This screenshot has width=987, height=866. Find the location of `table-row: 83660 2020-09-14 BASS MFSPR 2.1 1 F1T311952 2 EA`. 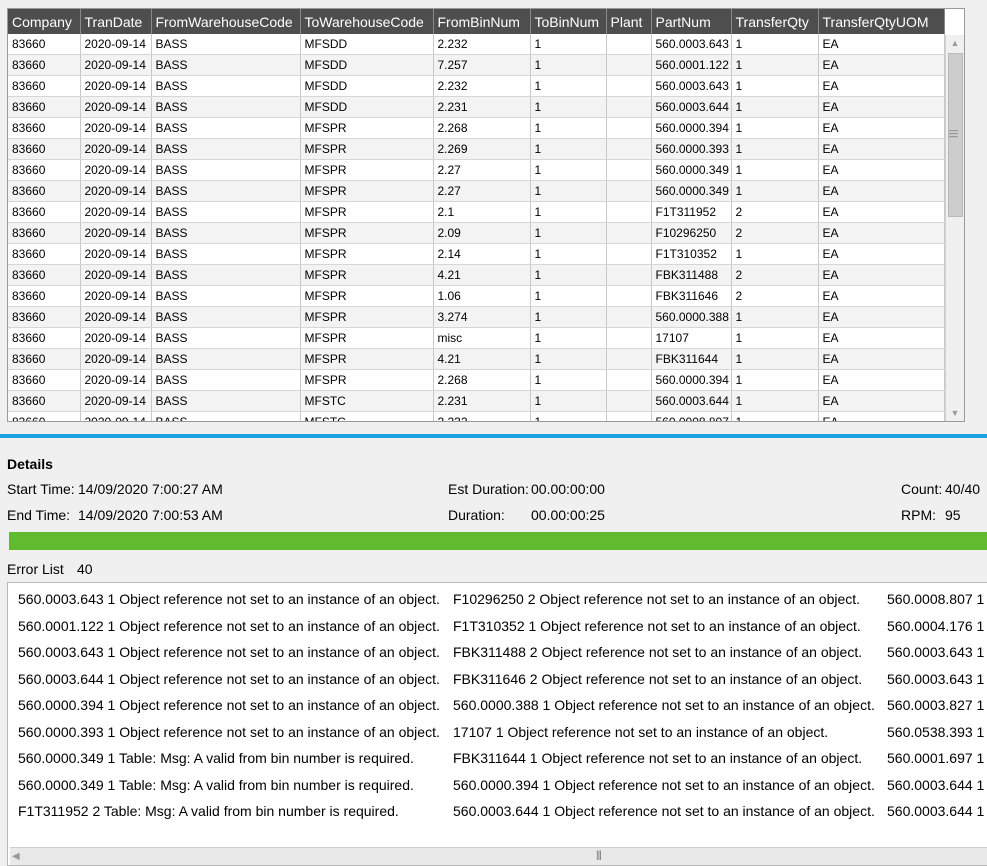

table-row: 83660 2020-09-14 BASS MFSPR 2.1 1 F1T311952 2 EA is located at coordinates (476, 212).